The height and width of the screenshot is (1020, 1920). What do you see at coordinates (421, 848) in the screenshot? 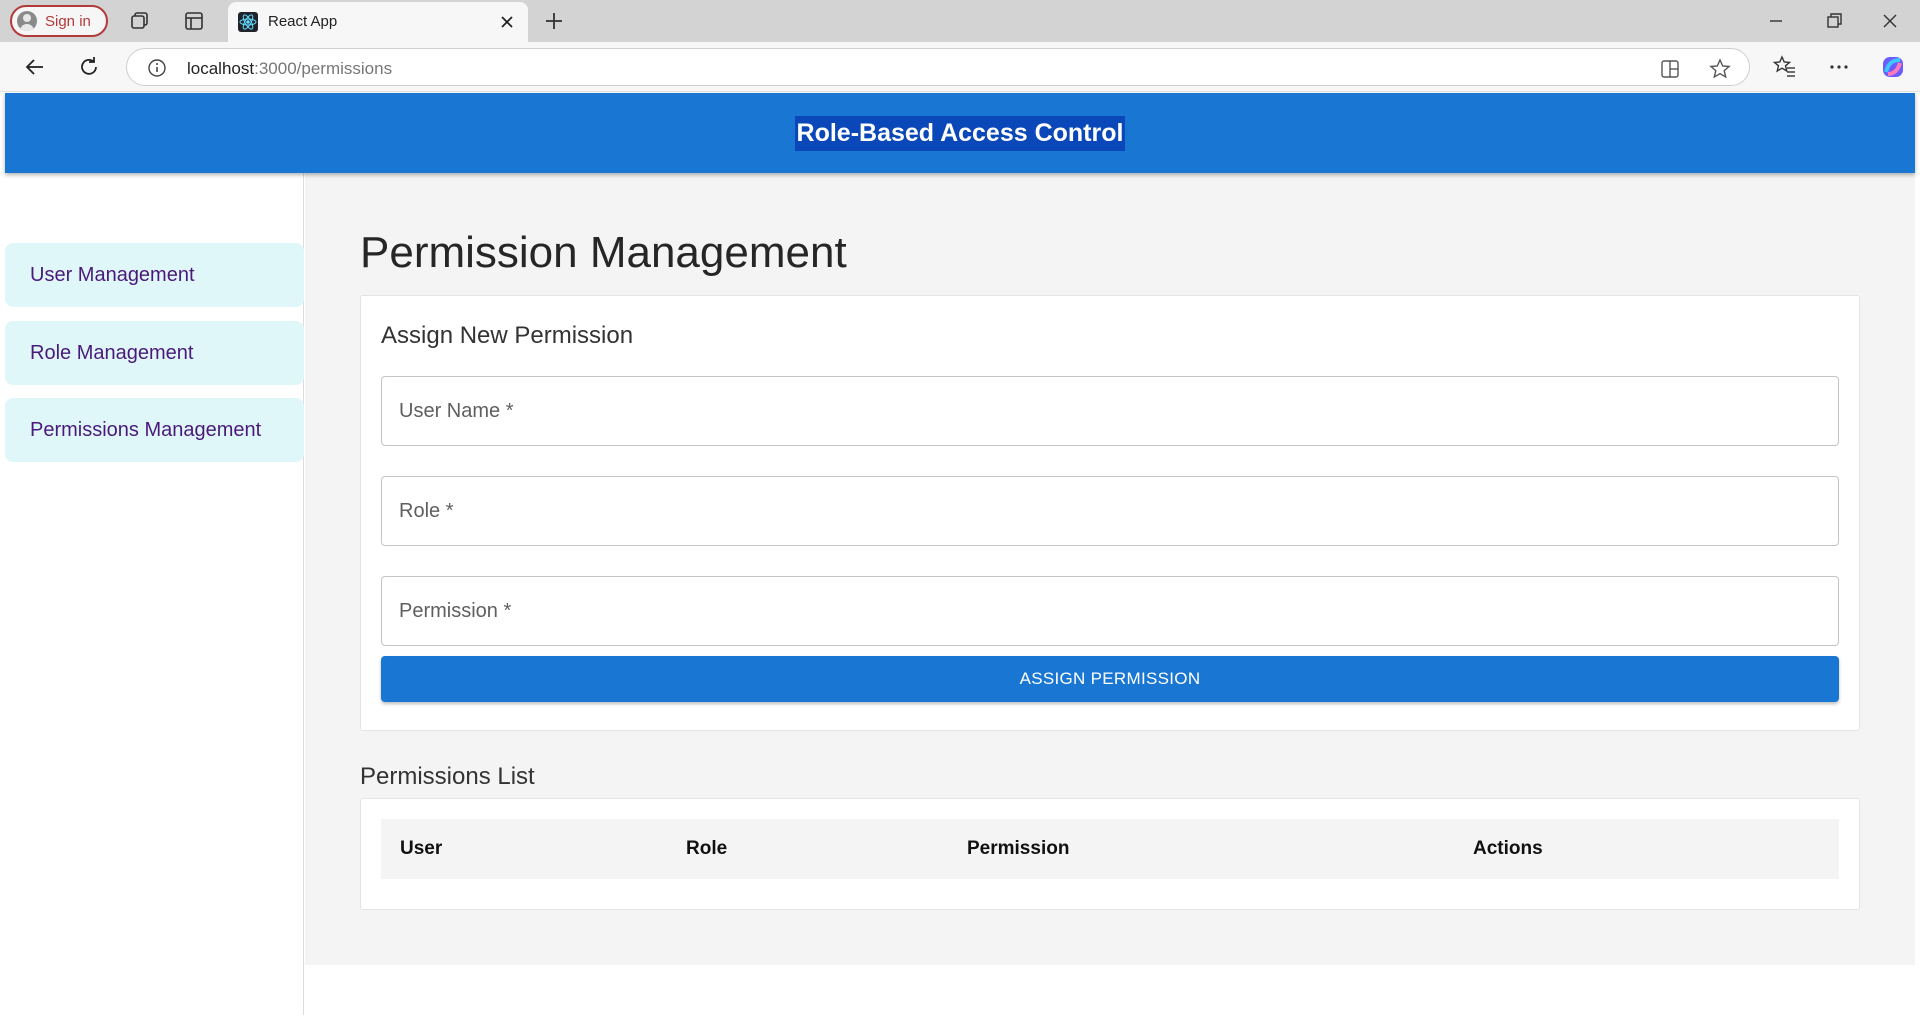
I see `column-header-user: User` at bounding box center [421, 848].